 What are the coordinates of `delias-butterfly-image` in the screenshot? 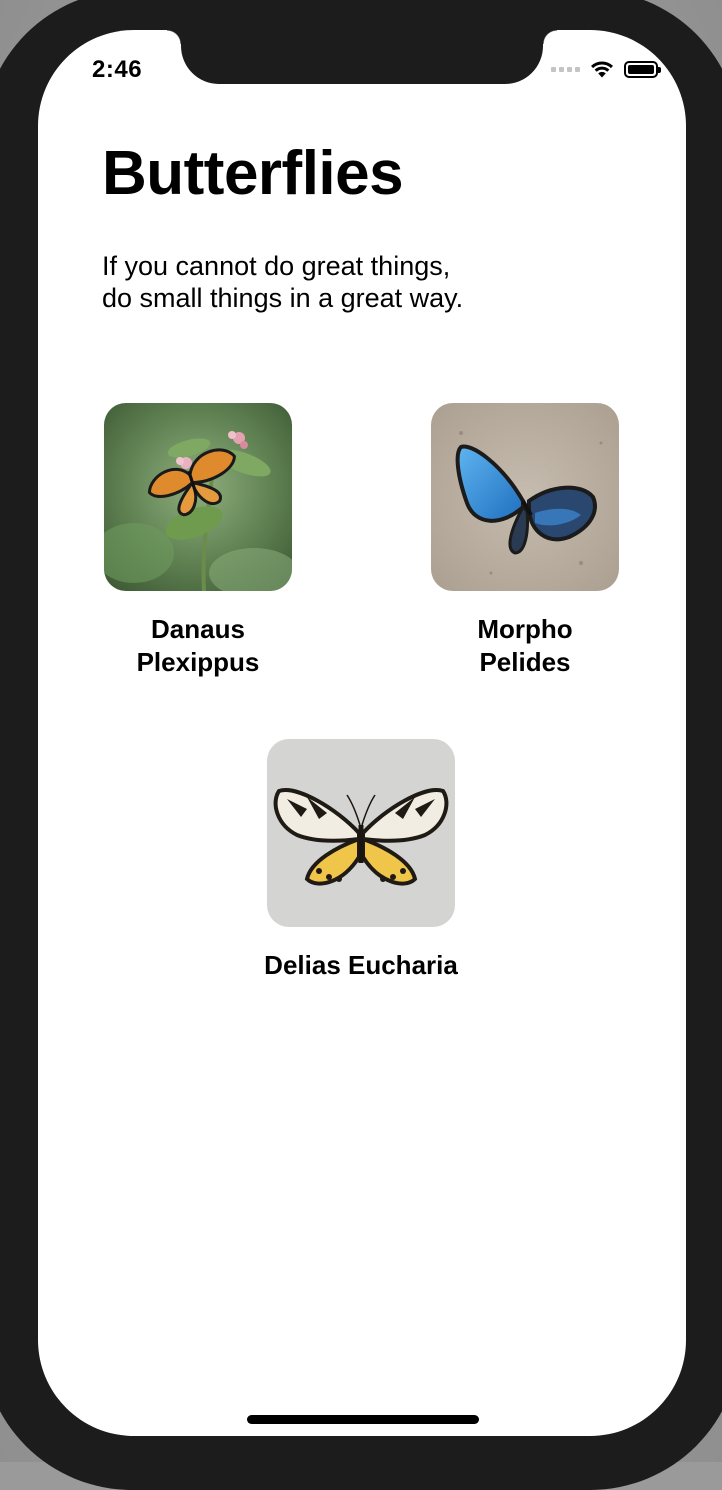 It's located at (361, 833).